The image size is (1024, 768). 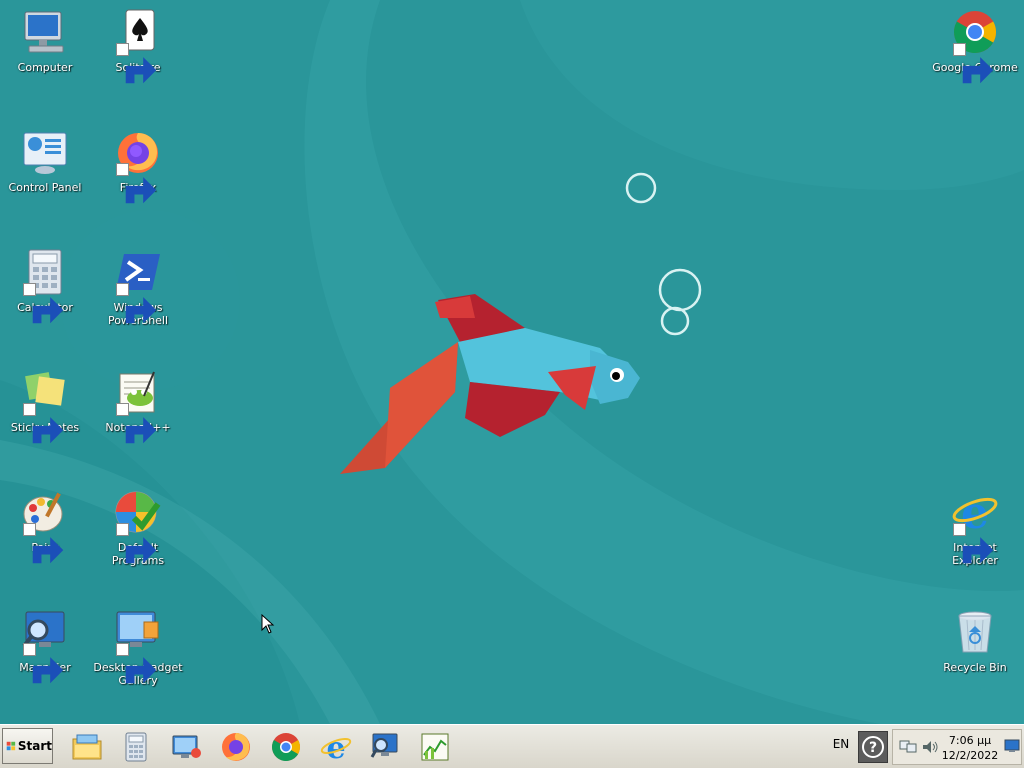 What do you see at coordinates (970, 755) in the screenshot?
I see `clock-date: 12/2/2022` at bounding box center [970, 755].